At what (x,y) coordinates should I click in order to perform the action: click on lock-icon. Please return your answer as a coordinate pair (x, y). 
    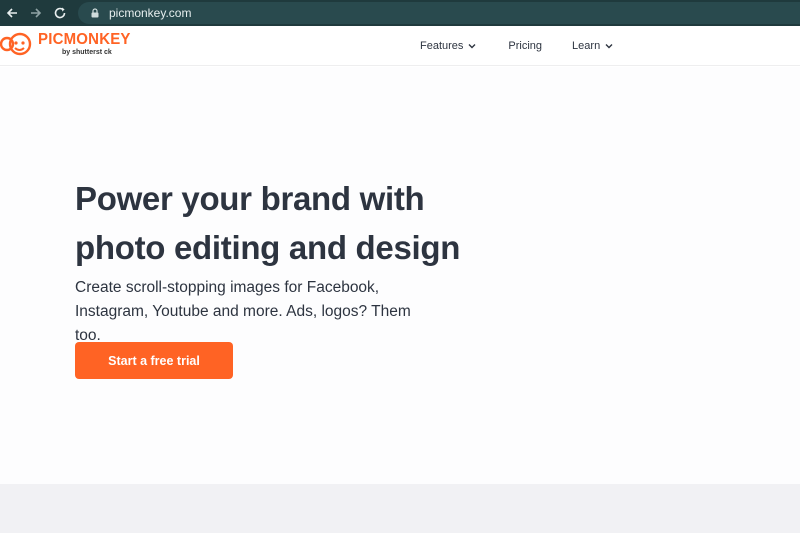
    Looking at the image, I should click on (95, 13).